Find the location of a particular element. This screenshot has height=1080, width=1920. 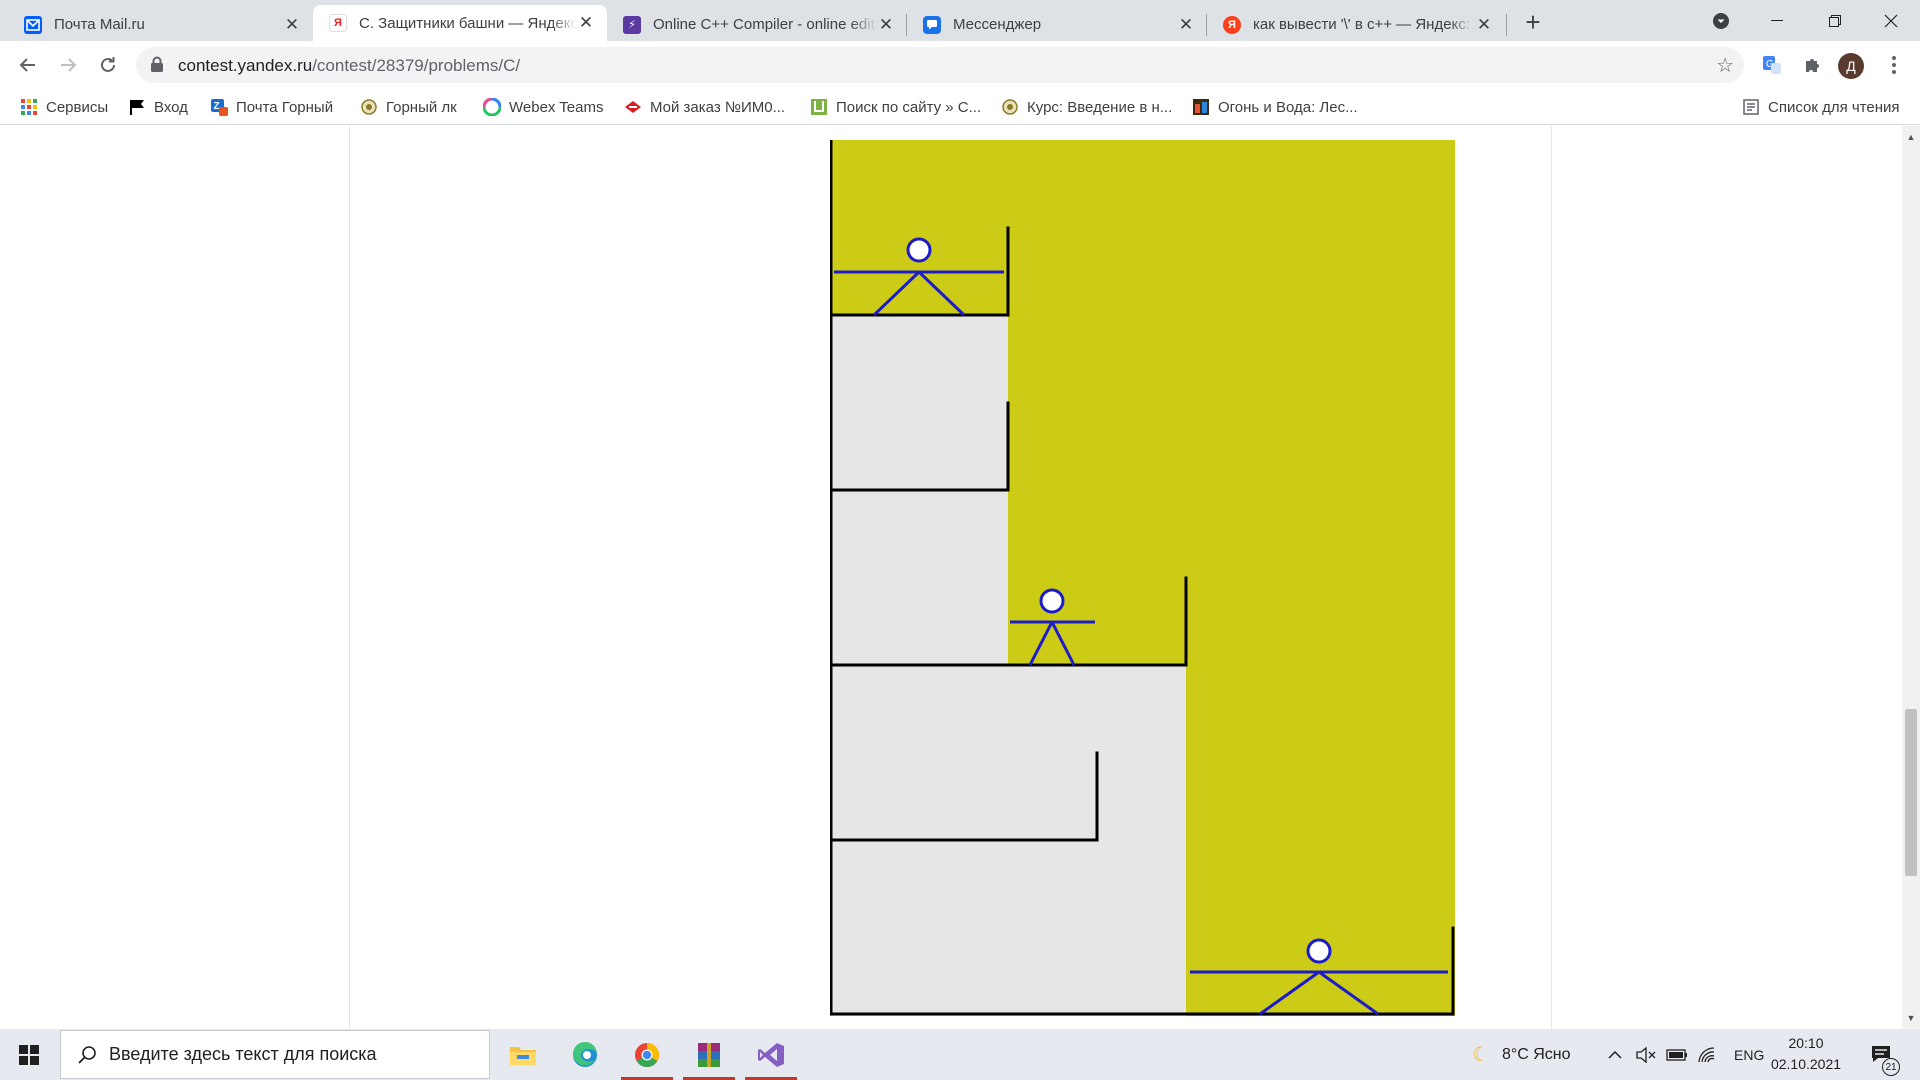

bookmark-label: Сервисы is located at coordinates (77, 107).